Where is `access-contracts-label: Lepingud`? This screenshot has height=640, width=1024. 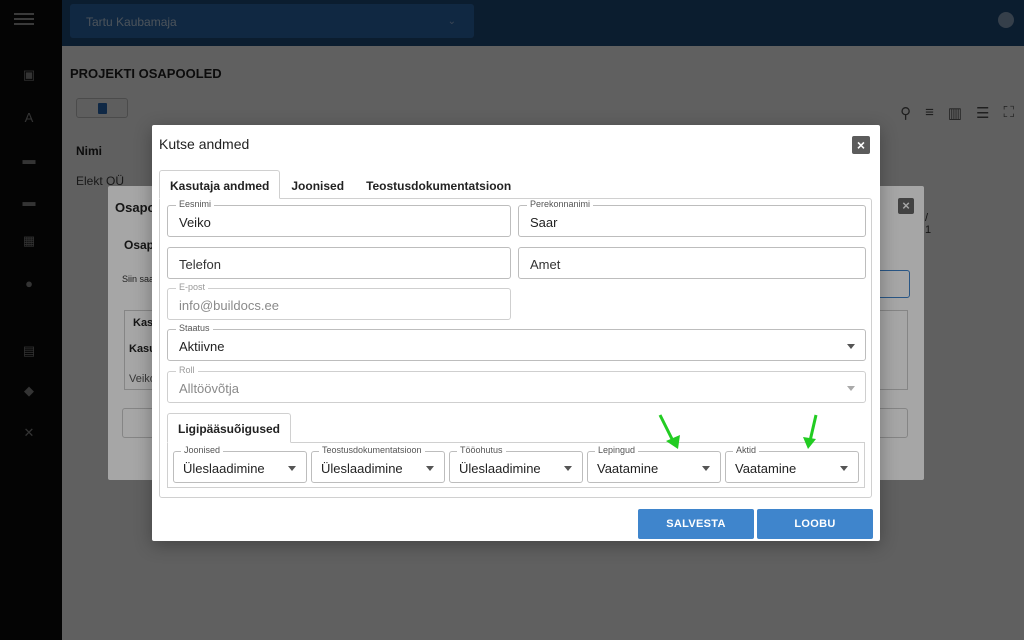 access-contracts-label: Lepingud is located at coordinates (617, 450).